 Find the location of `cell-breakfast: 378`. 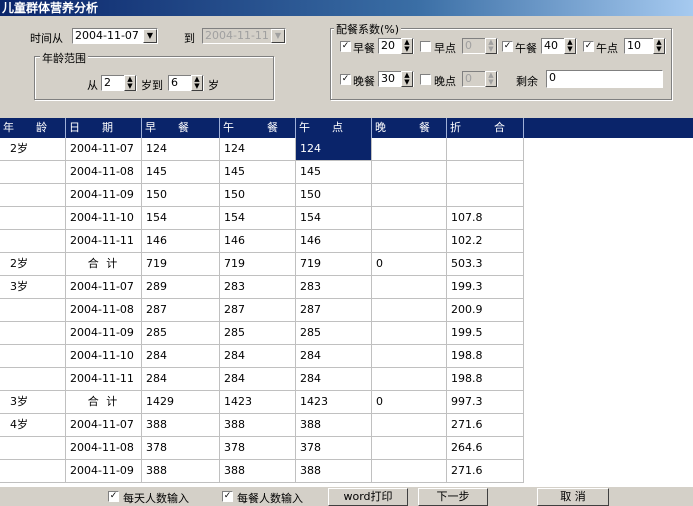

cell-breakfast: 378 is located at coordinates (181, 448).